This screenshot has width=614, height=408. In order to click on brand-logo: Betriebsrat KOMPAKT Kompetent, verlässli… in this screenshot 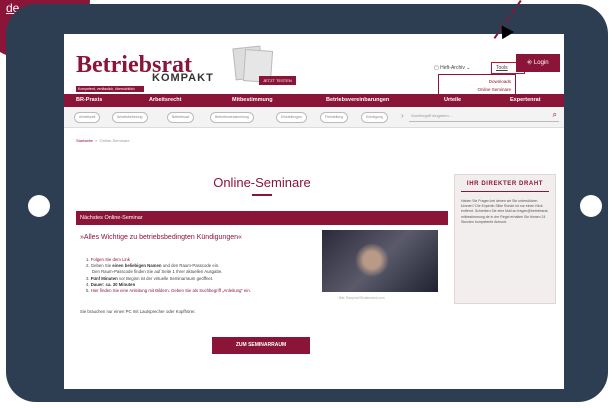, I will do `click(146, 72)`.